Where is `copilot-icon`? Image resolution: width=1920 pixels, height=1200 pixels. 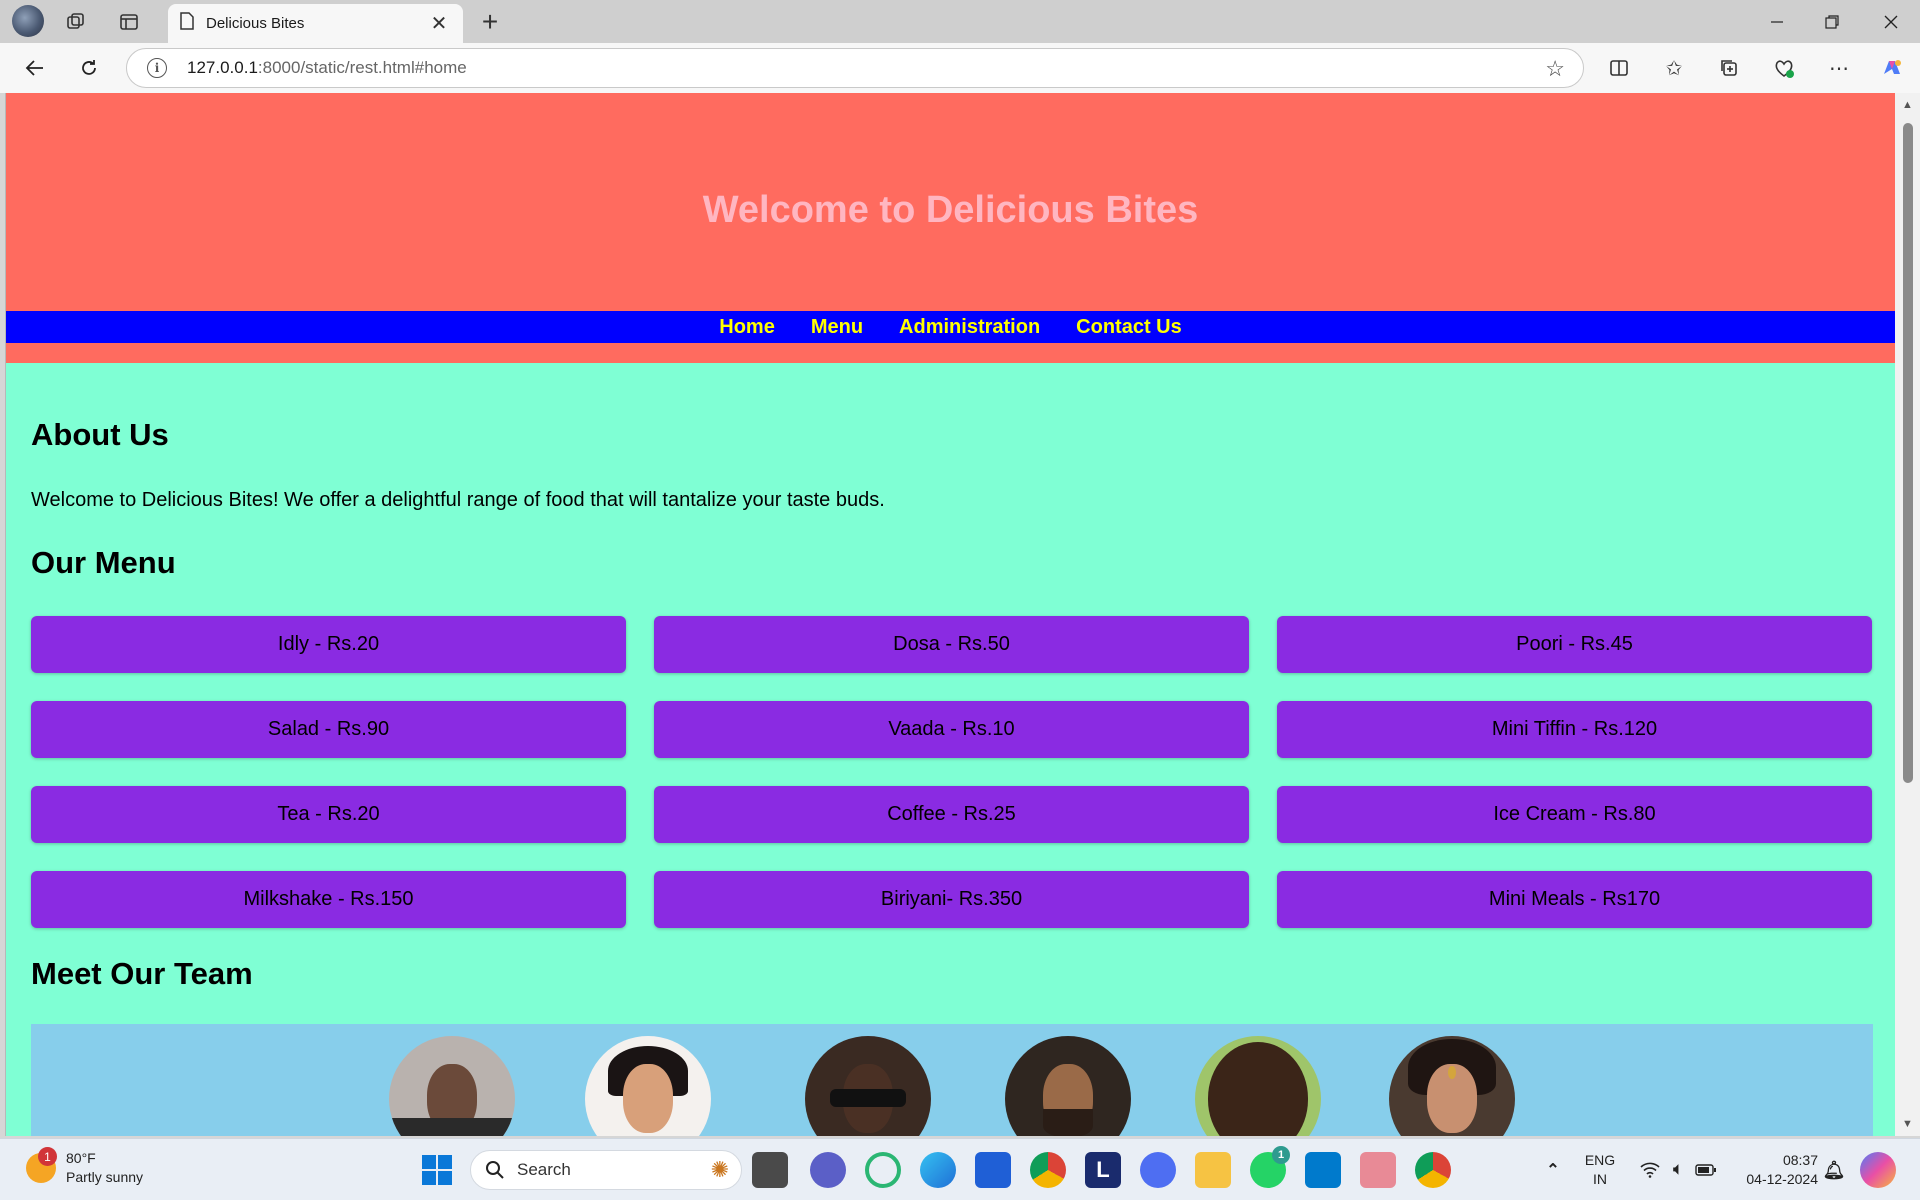
copilot-icon is located at coordinates (1892, 68).